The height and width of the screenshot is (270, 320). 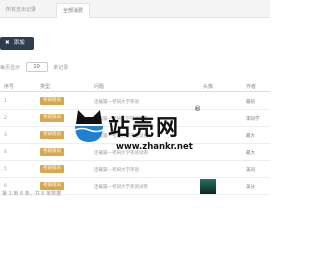 I want to click on add-button-label: 添加, so click(x=19, y=43).